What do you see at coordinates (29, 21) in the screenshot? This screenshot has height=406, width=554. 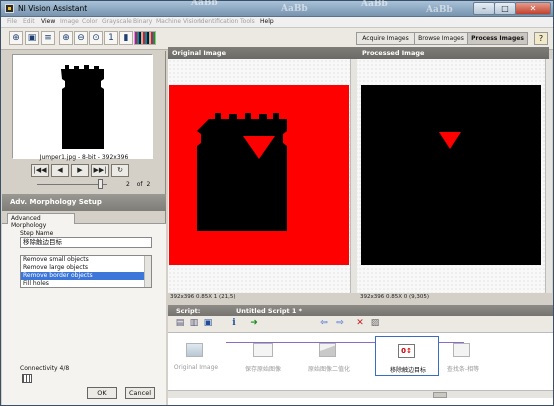 I see `menu-edit: Edit` at bounding box center [29, 21].